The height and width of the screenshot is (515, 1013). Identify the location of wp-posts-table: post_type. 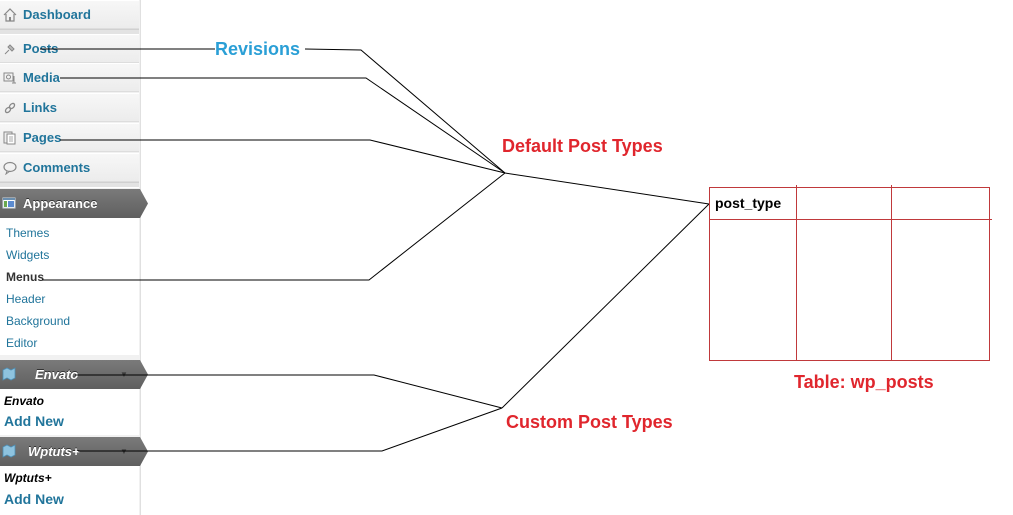
(850, 273).